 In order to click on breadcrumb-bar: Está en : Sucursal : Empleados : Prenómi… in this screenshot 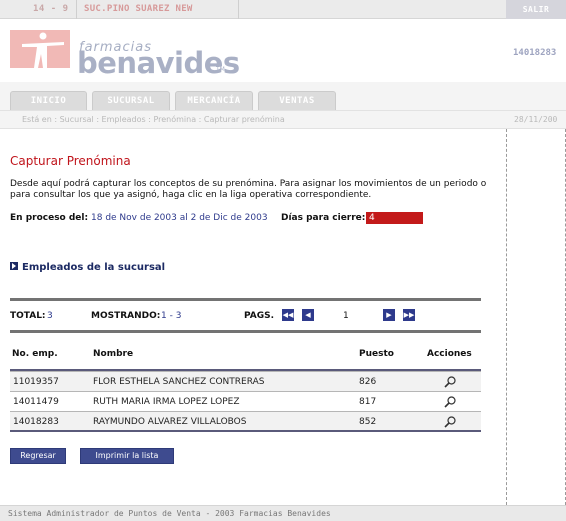, I will do `click(283, 119)`.